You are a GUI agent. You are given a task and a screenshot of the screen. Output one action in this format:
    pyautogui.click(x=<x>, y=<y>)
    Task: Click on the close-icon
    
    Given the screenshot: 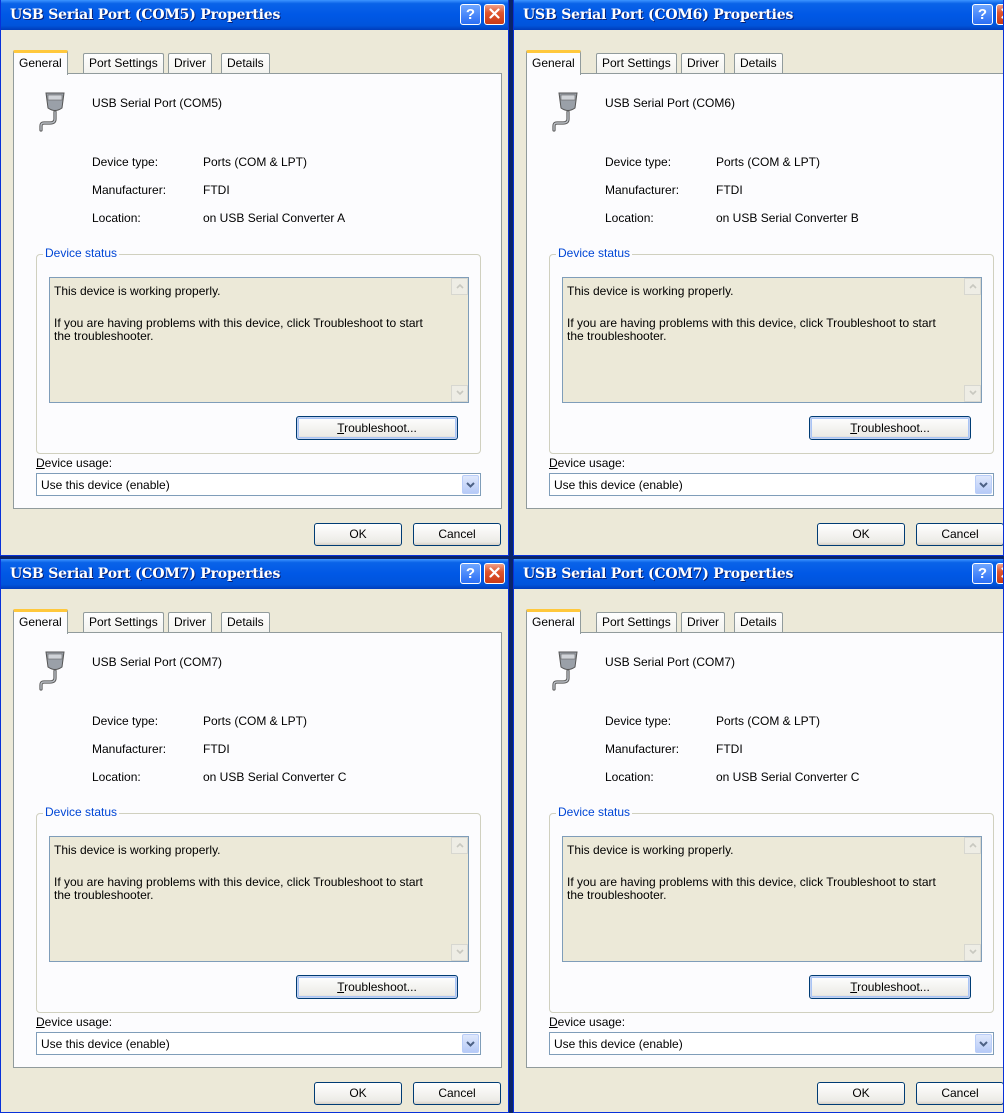 What is the action you would take?
    pyautogui.click(x=494, y=572)
    